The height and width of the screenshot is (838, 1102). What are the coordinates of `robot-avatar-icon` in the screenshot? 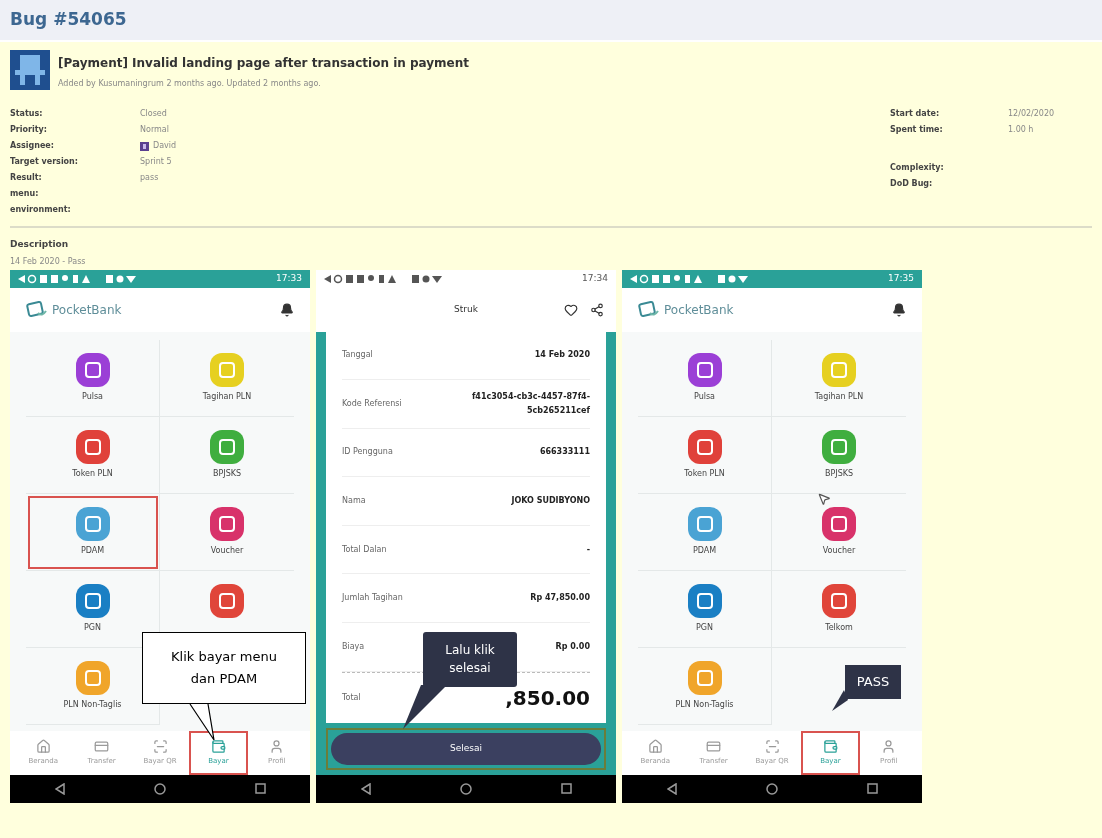 It's located at (30, 70).